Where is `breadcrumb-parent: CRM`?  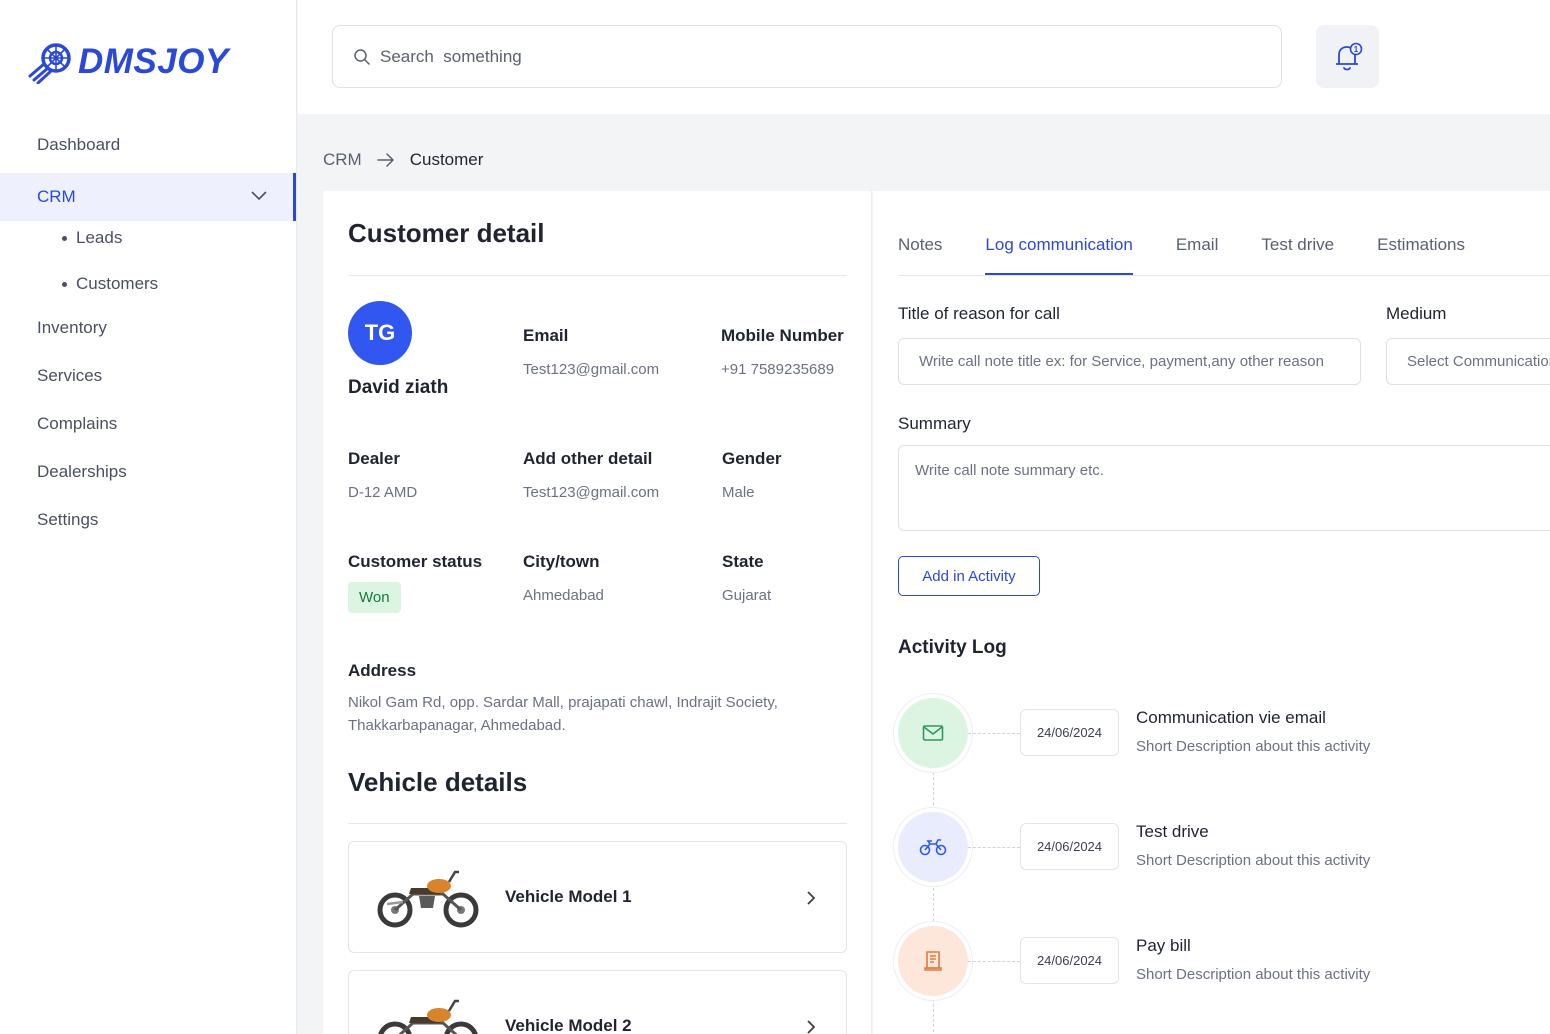 breadcrumb-parent: CRM is located at coordinates (342, 160).